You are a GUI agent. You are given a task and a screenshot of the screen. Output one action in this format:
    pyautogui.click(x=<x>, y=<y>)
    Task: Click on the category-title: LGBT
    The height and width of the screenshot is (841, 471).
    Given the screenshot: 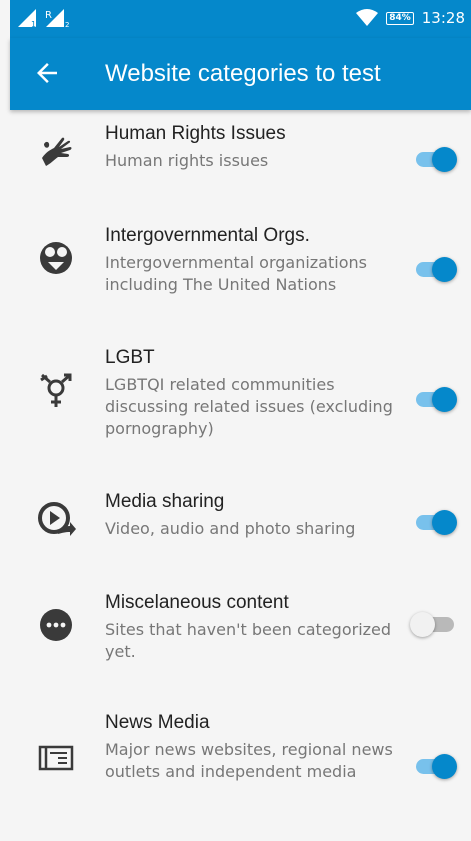 What is the action you would take?
    pyautogui.click(x=130, y=357)
    